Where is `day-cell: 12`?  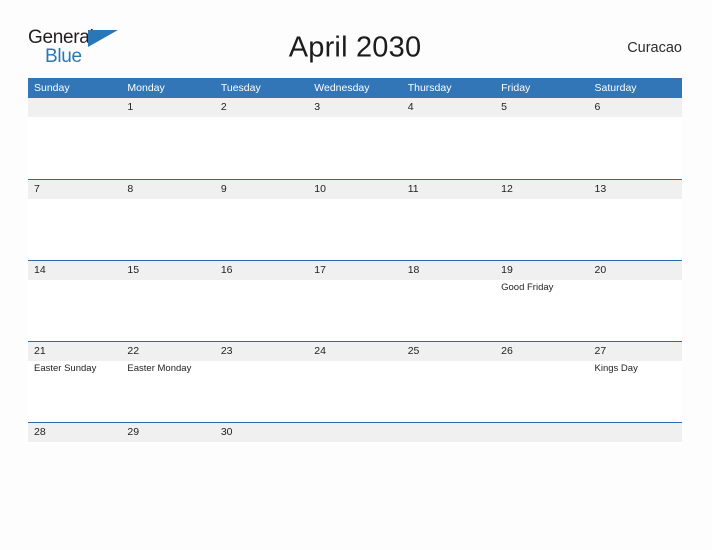 day-cell: 12 is located at coordinates (541, 220).